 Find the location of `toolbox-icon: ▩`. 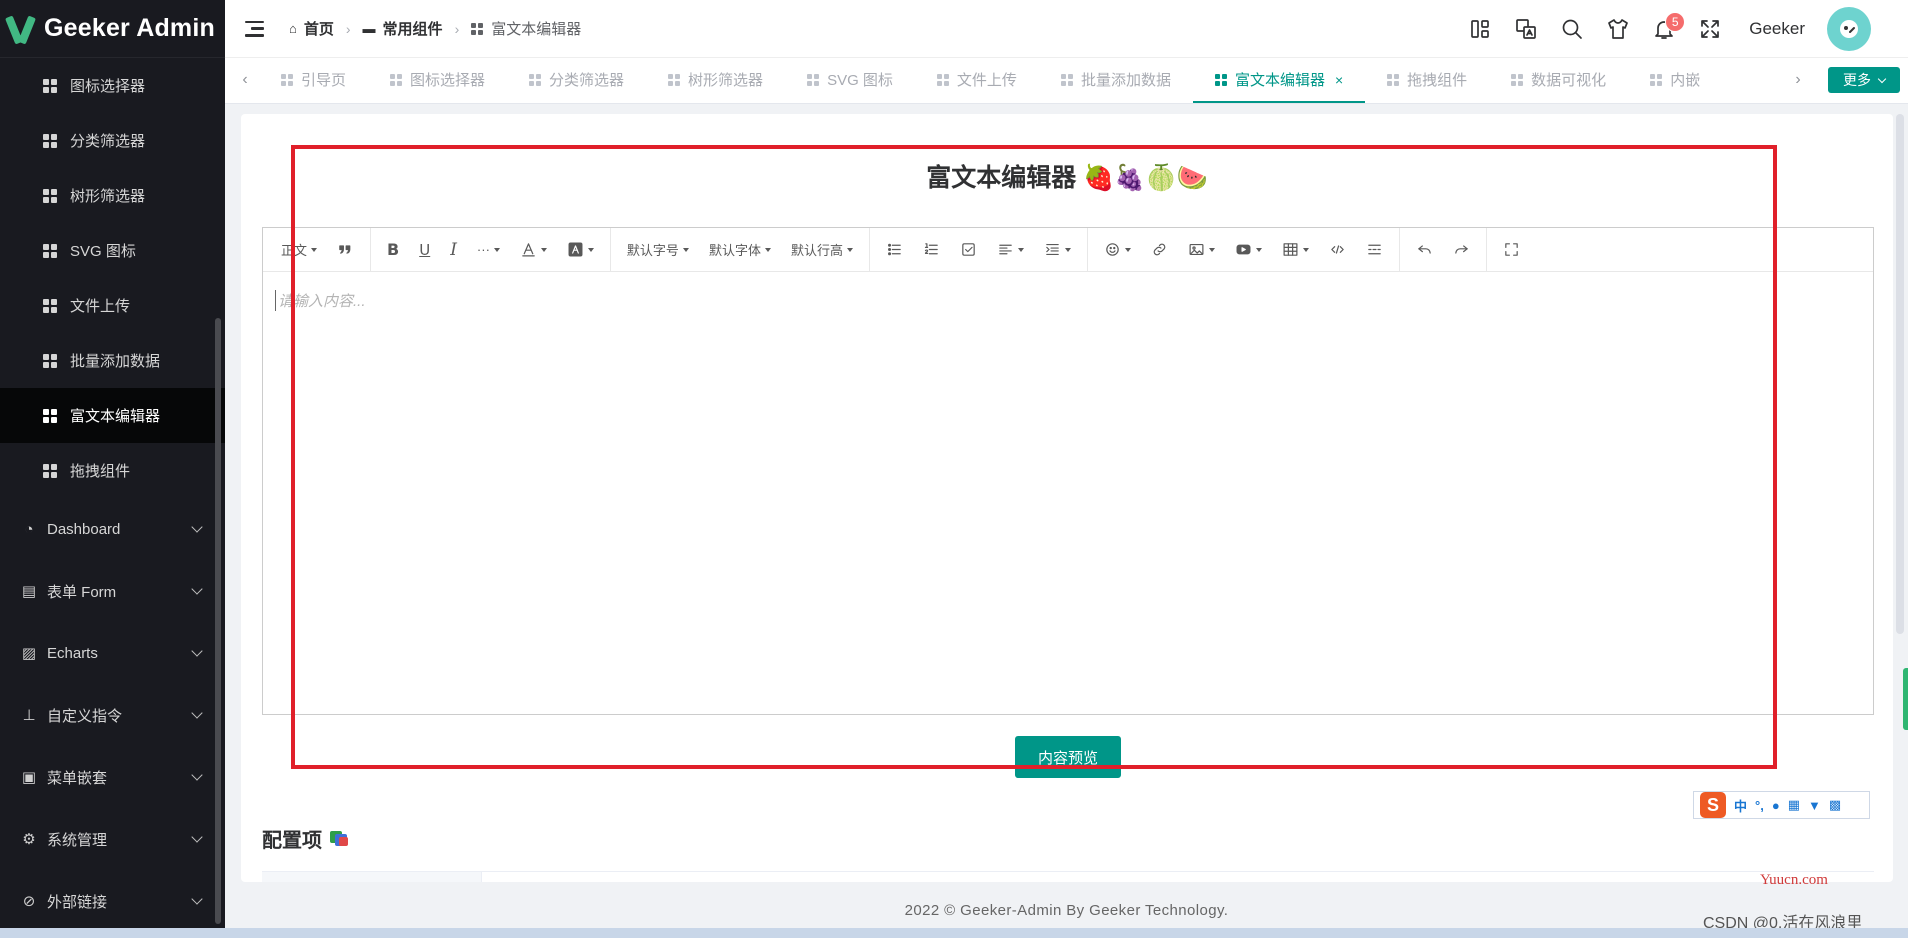

toolbox-icon: ▩ is located at coordinates (1835, 805).